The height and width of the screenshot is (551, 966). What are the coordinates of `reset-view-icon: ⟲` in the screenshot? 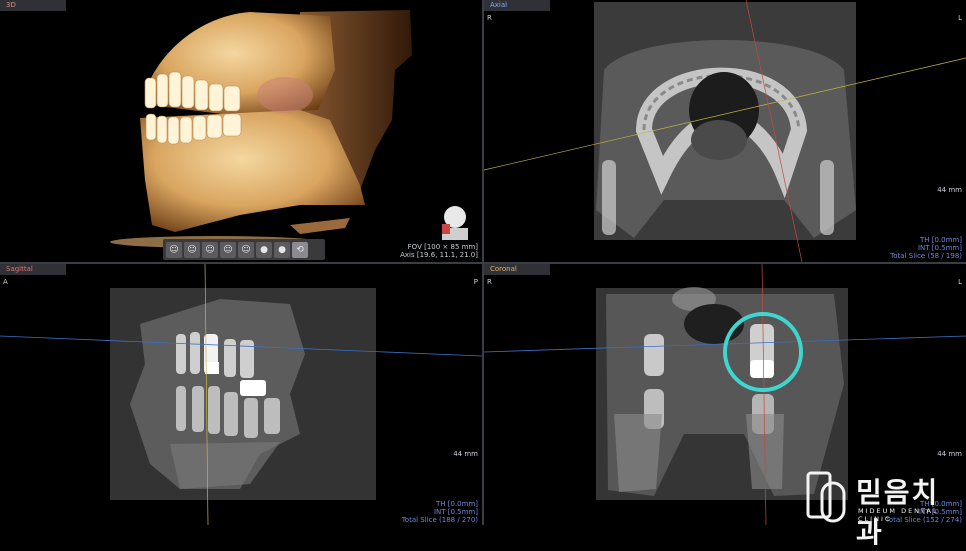 It's located at (300, 249).